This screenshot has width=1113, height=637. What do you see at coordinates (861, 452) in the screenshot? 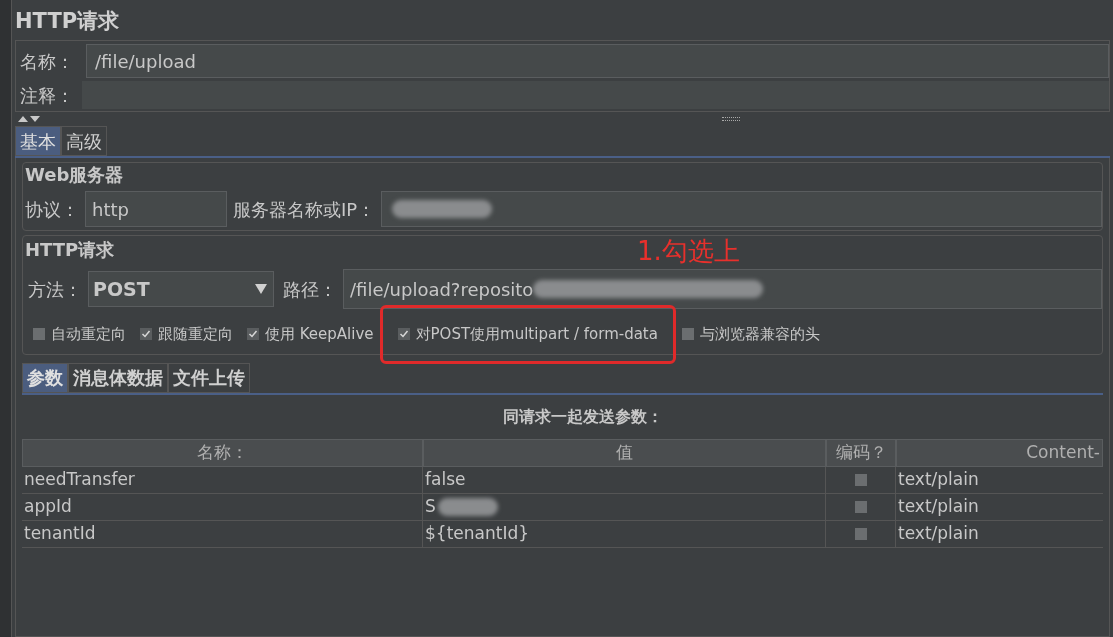
I see `column-header: 编码？` at bounding box center [861, 452].